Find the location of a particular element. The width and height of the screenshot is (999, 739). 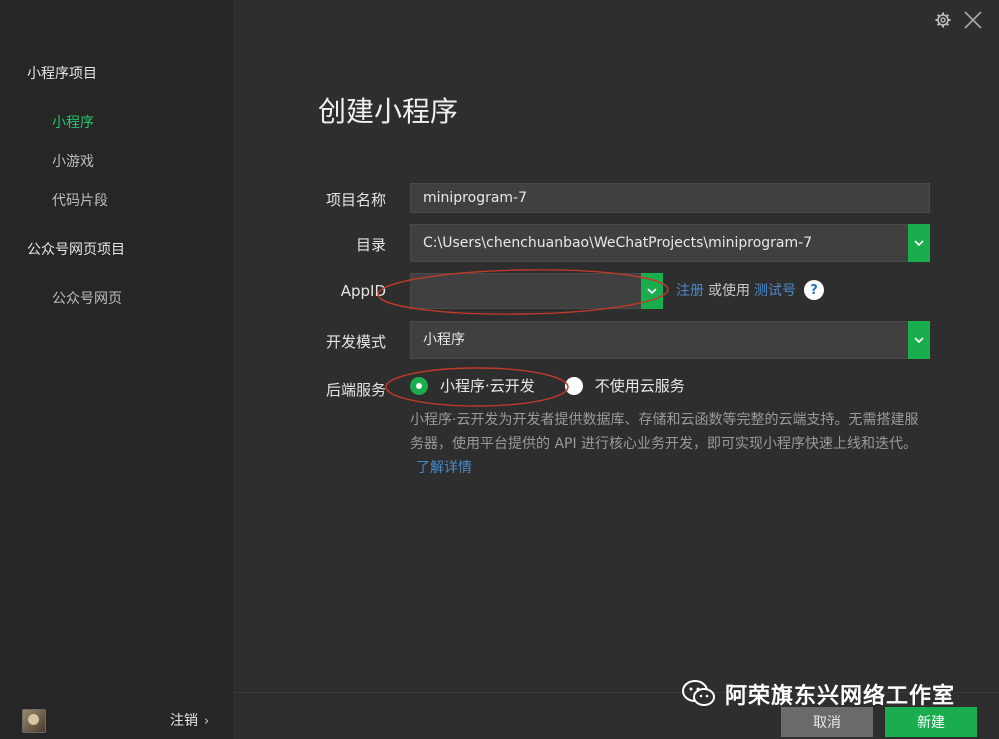

sidebar-item-miniprogram: 小程序 is located at coordinates (73, 122).